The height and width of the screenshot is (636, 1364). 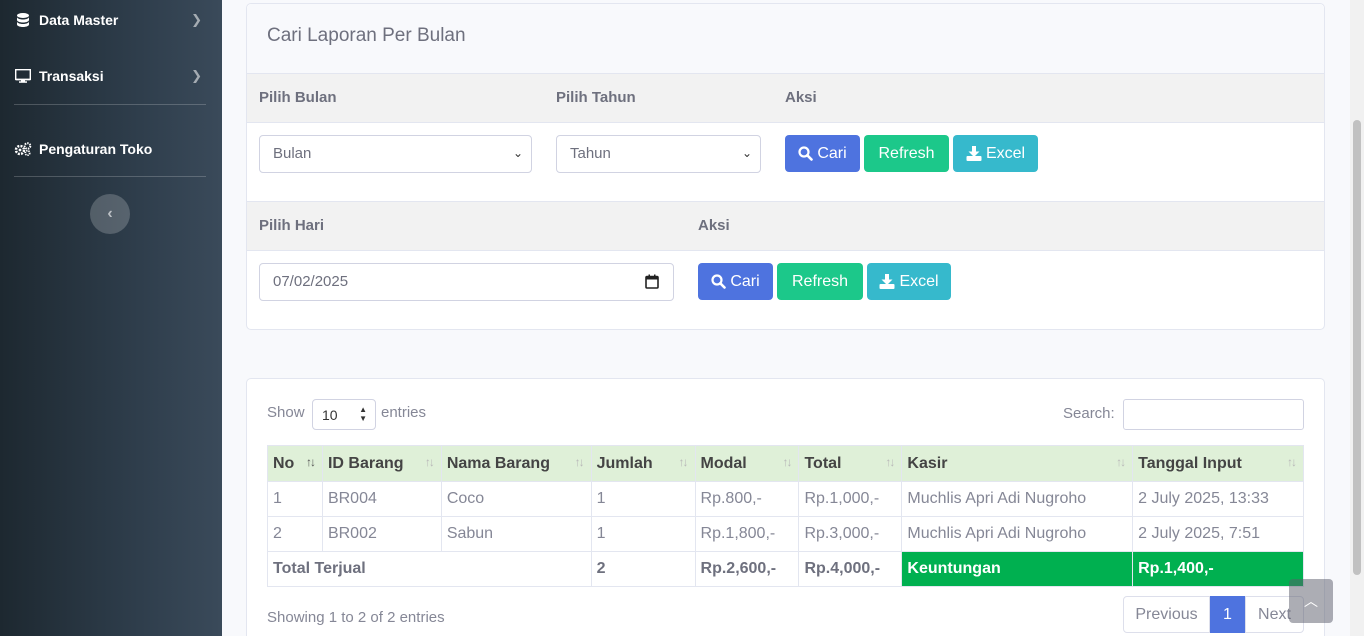 What do you see at coordinates (1017, 463) in the screenshot?
I see `column-header-kasir: Kasir ↑↓` at bounding box center [1017, 463].